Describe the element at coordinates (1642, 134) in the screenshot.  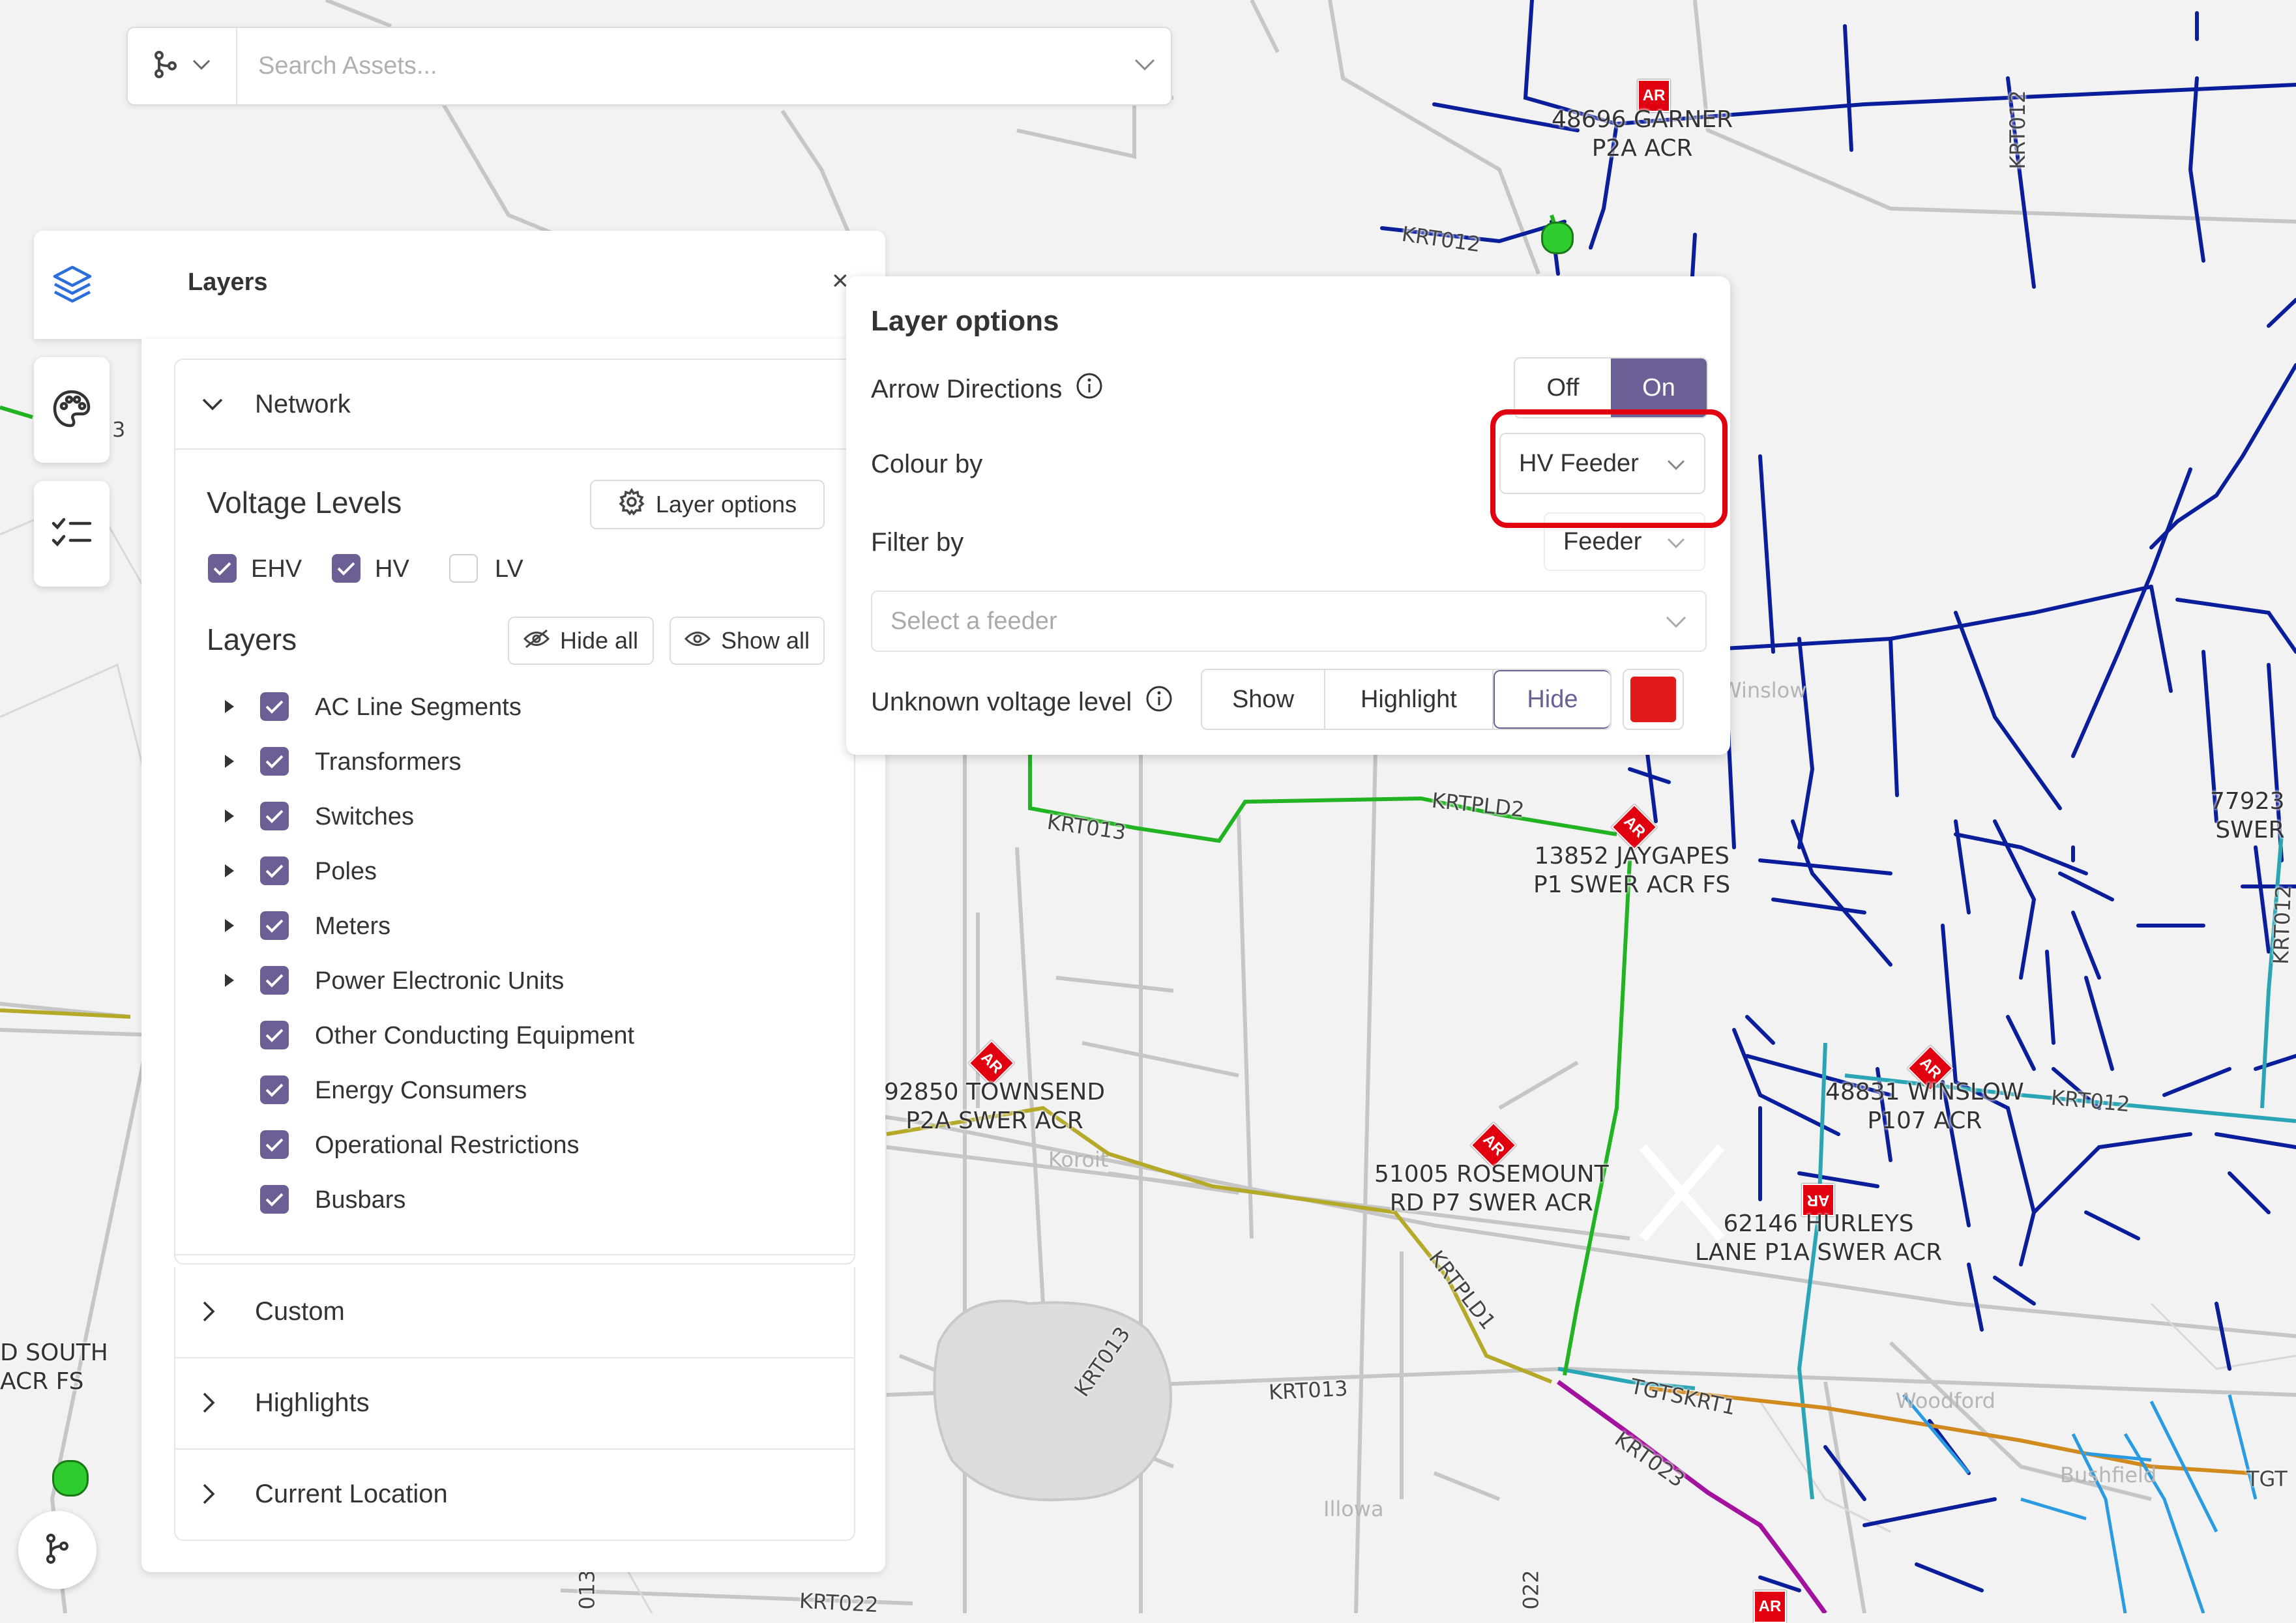
I see `map-asset-label: 48696 GARNER P2A ACR` at that location.